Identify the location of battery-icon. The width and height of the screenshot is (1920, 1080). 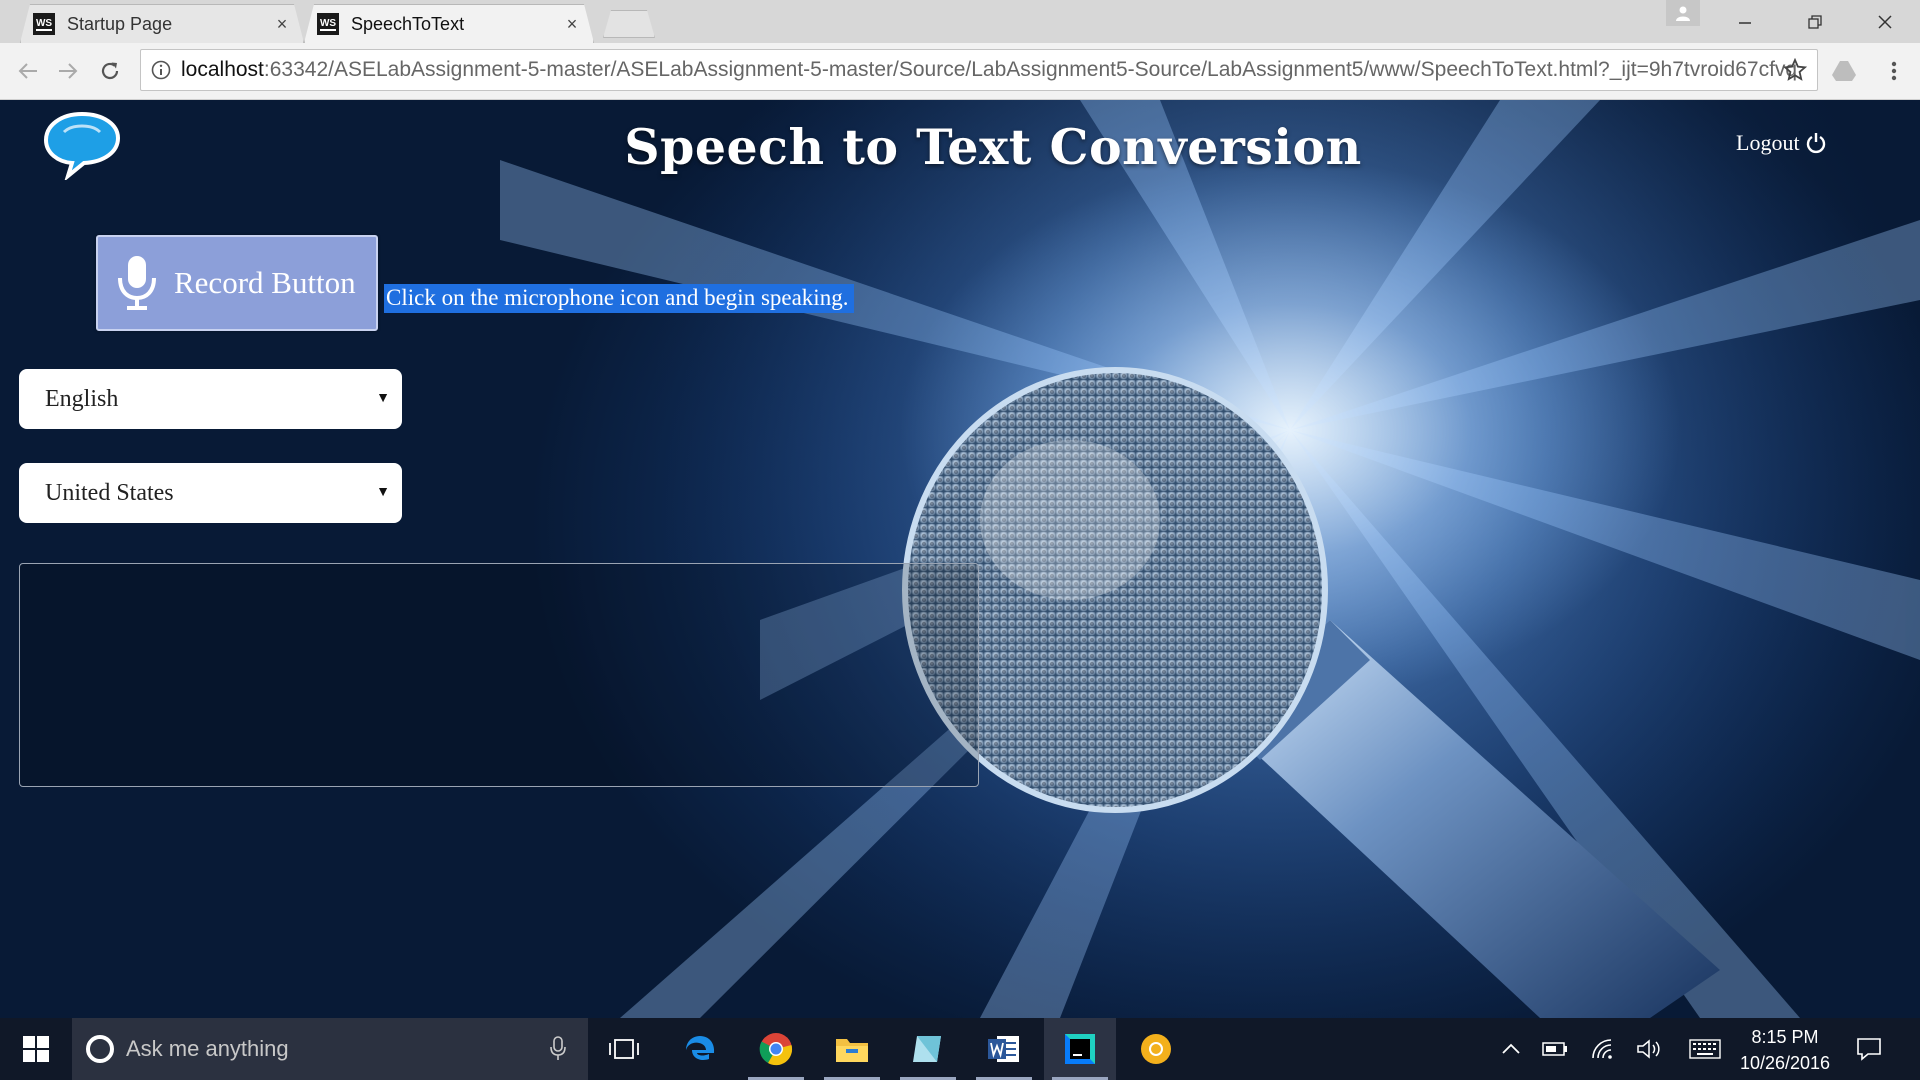
(1555, 1049).